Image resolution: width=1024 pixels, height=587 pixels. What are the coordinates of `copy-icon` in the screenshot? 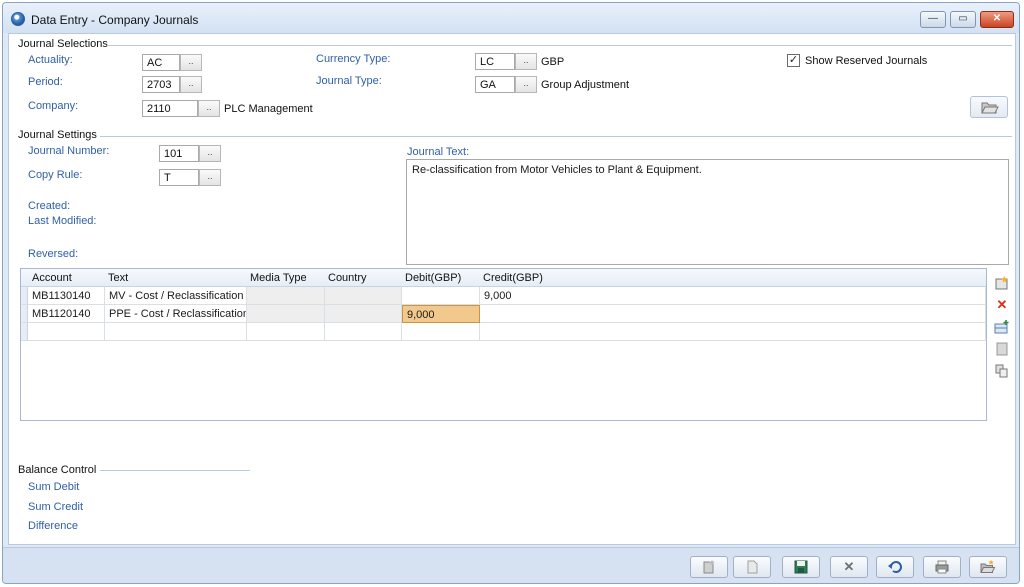 It's located at (1001, 371).